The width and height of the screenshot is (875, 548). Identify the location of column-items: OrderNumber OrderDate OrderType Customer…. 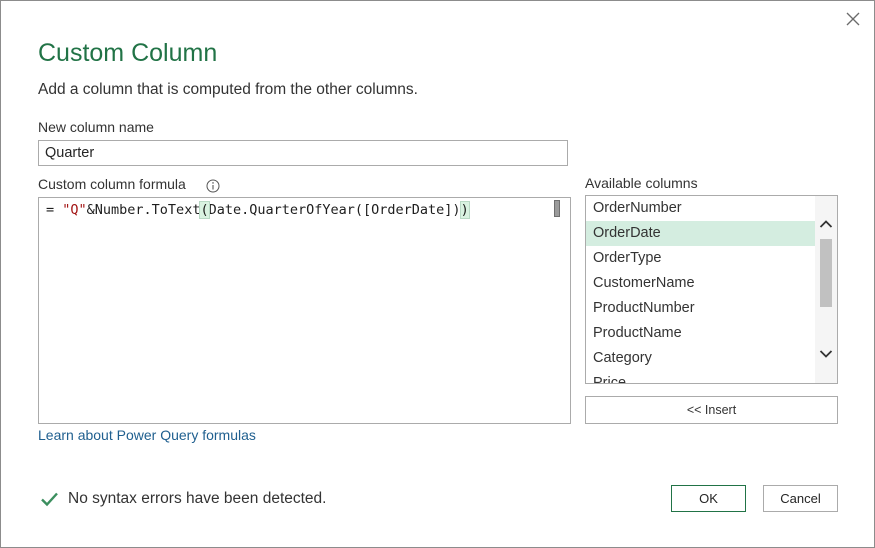
(701, 289).